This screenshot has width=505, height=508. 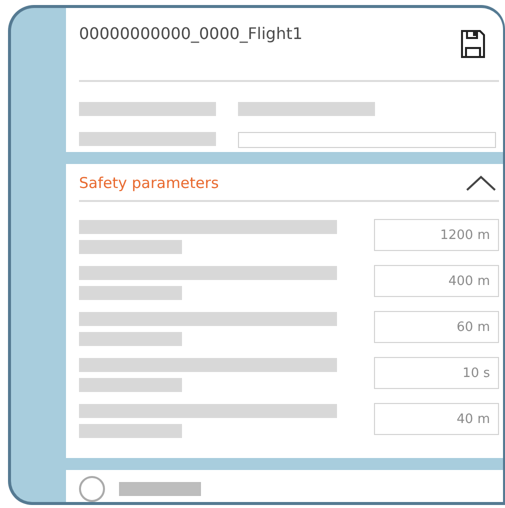 What do you see at coordinates (436, 281) in the screenshot?
I see `value-field: 400 m` at bounding box center [436, 281].